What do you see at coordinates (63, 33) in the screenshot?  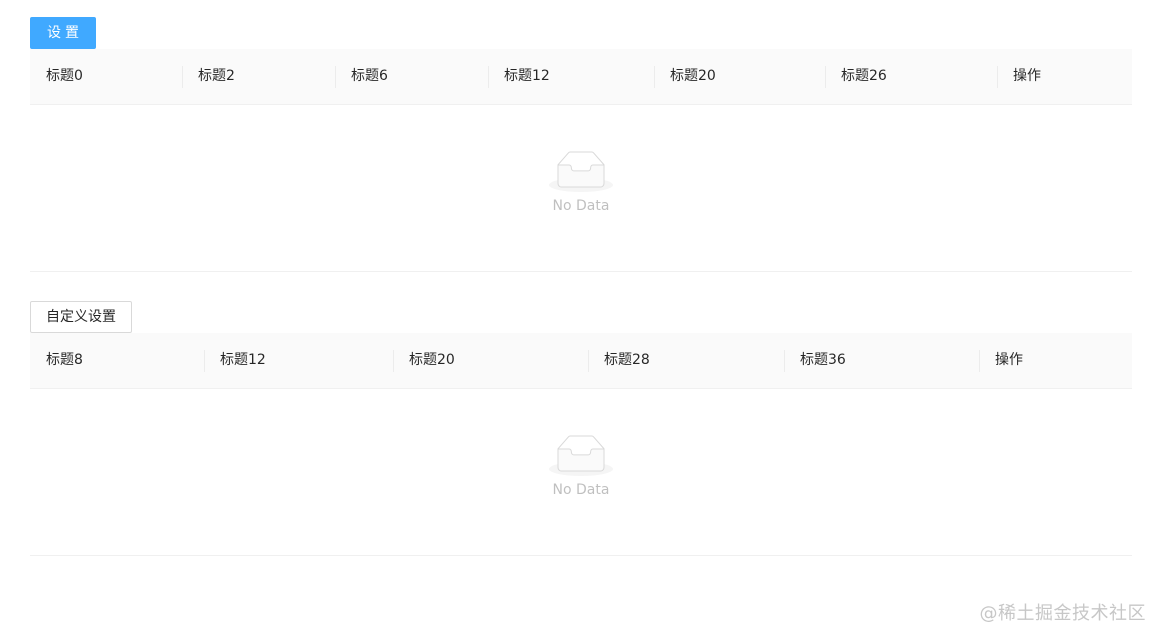 I see `settings-button: 设置` at bounding box center [63, 33].